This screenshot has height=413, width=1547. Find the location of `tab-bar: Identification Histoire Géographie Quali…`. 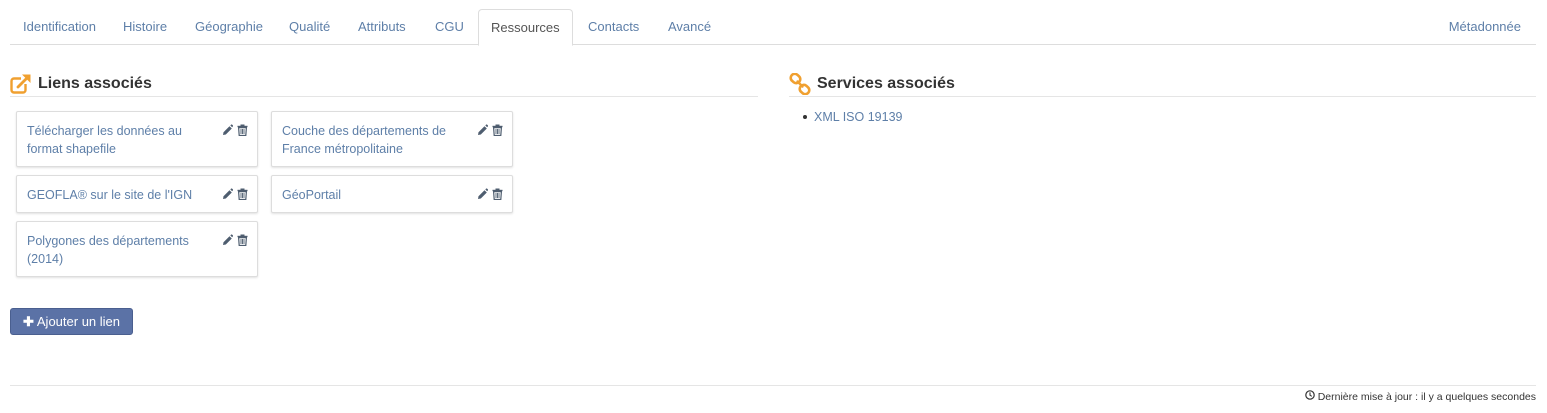

tab-bar: Identification Histoire Géographie Quali… is located at coordinates (773, 27).